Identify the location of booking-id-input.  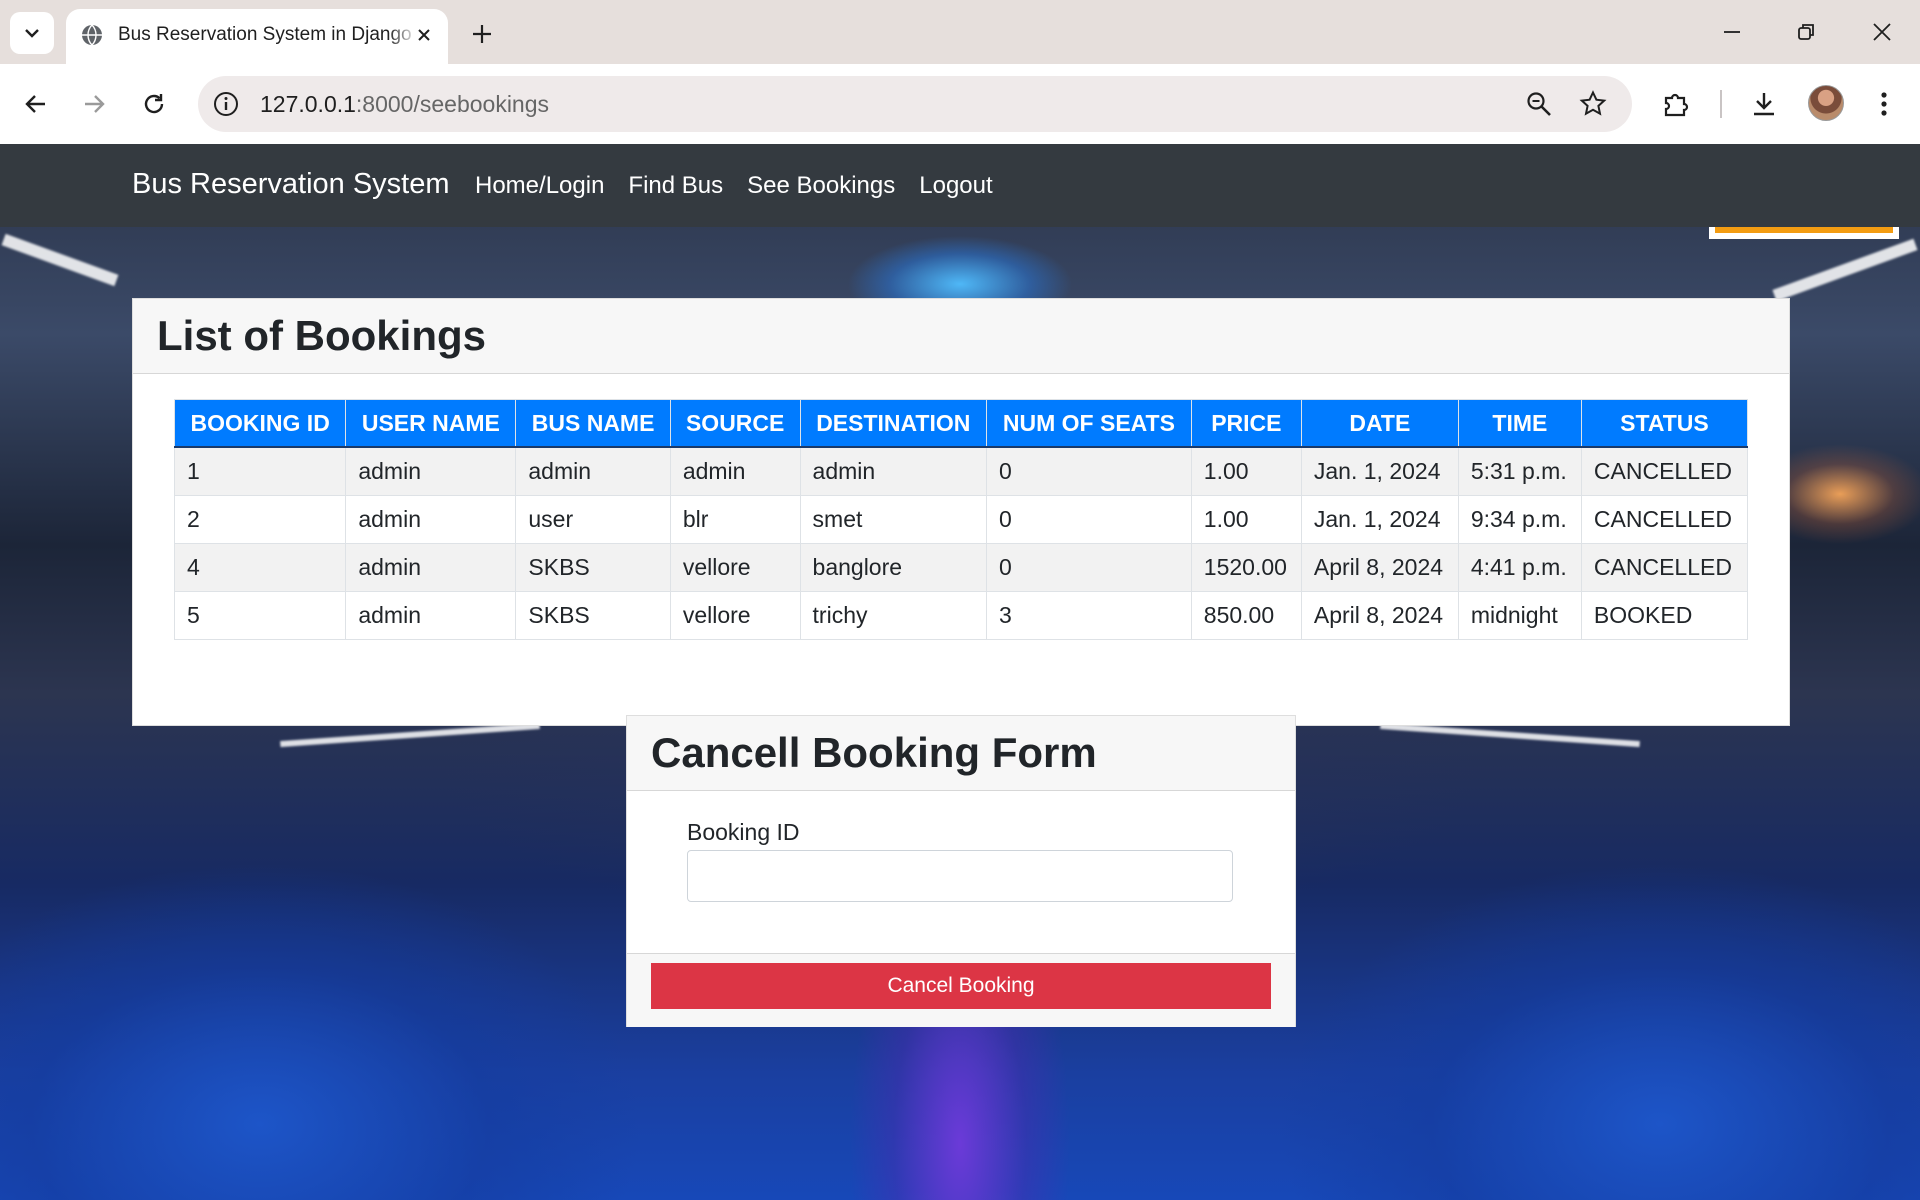
(960, 876).